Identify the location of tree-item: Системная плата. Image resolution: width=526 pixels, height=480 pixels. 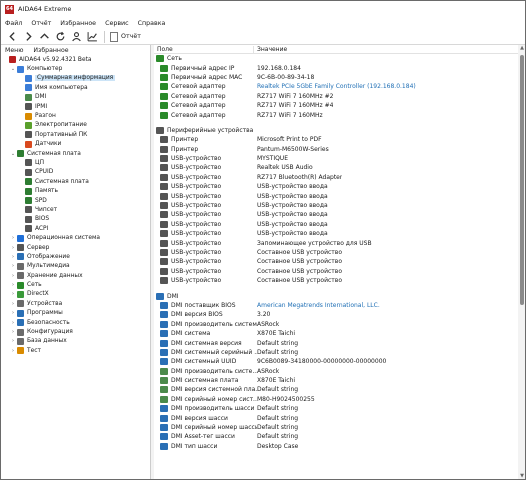
(75, 181).